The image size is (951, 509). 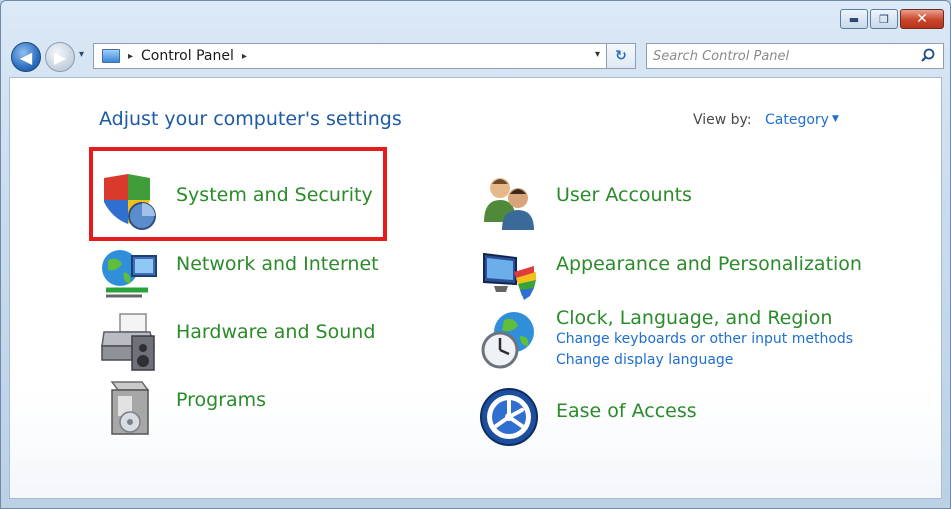 I want to click on category-title: Hardware and Sound, so click(x=275, y=332).